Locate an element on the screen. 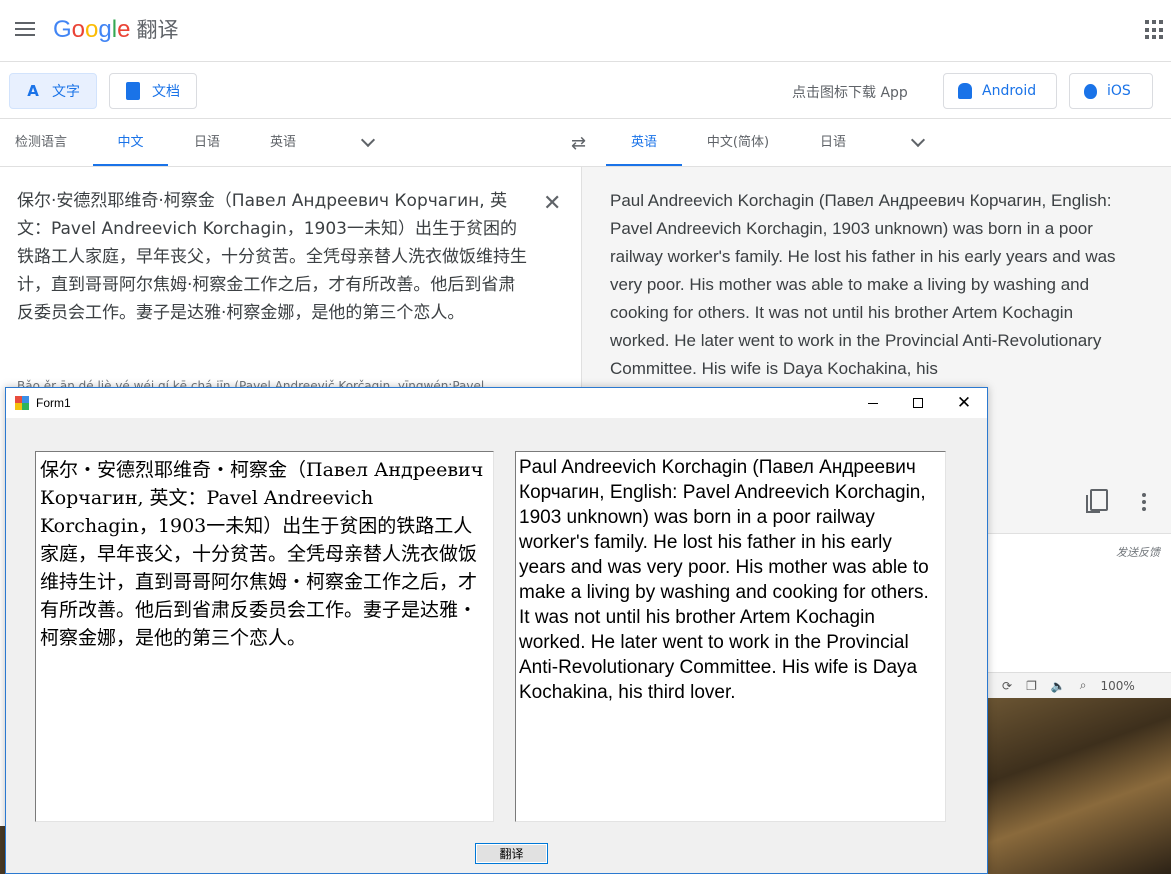 This screenshot has height=874, width=1171. browser-status-strip: ⟳ ❐ 🔈 ⌕ 100% is located at coordinates (1079, 685).